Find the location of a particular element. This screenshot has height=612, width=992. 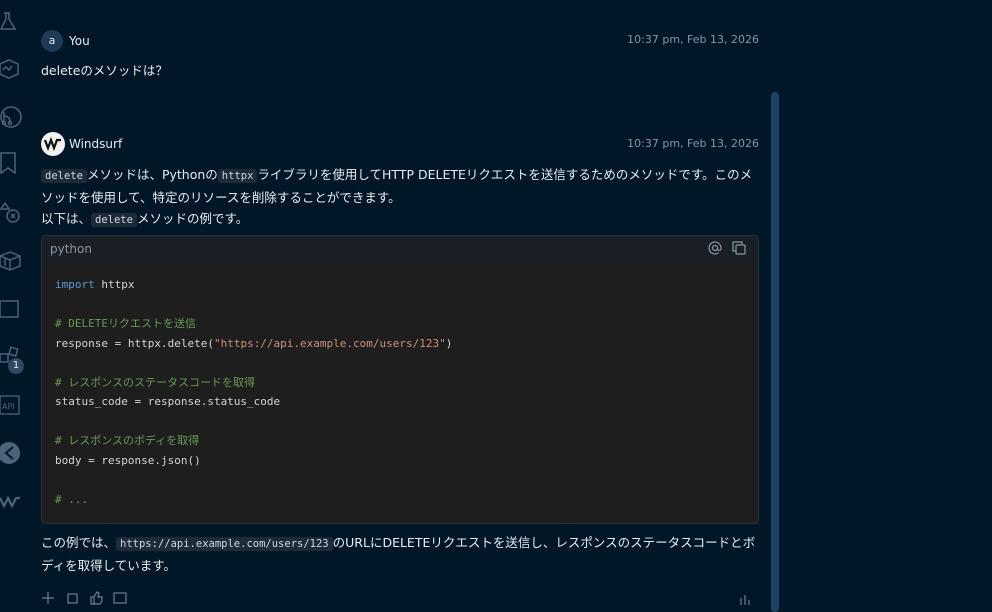

paragraph-text: 以下は、 is located at coordinates (66, 218).